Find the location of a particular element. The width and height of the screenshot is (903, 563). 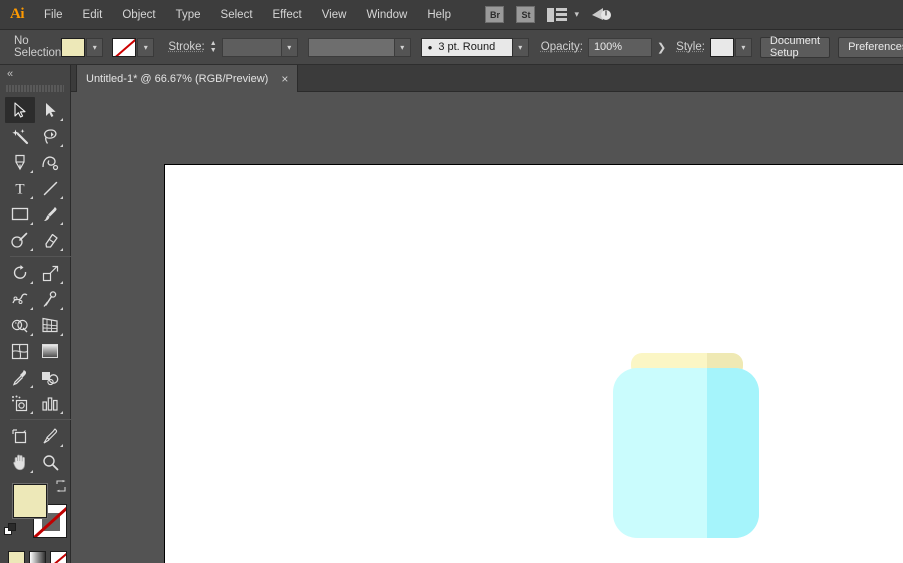

opacity-expand-icon: ❯ is located at coordinates (661, 47).